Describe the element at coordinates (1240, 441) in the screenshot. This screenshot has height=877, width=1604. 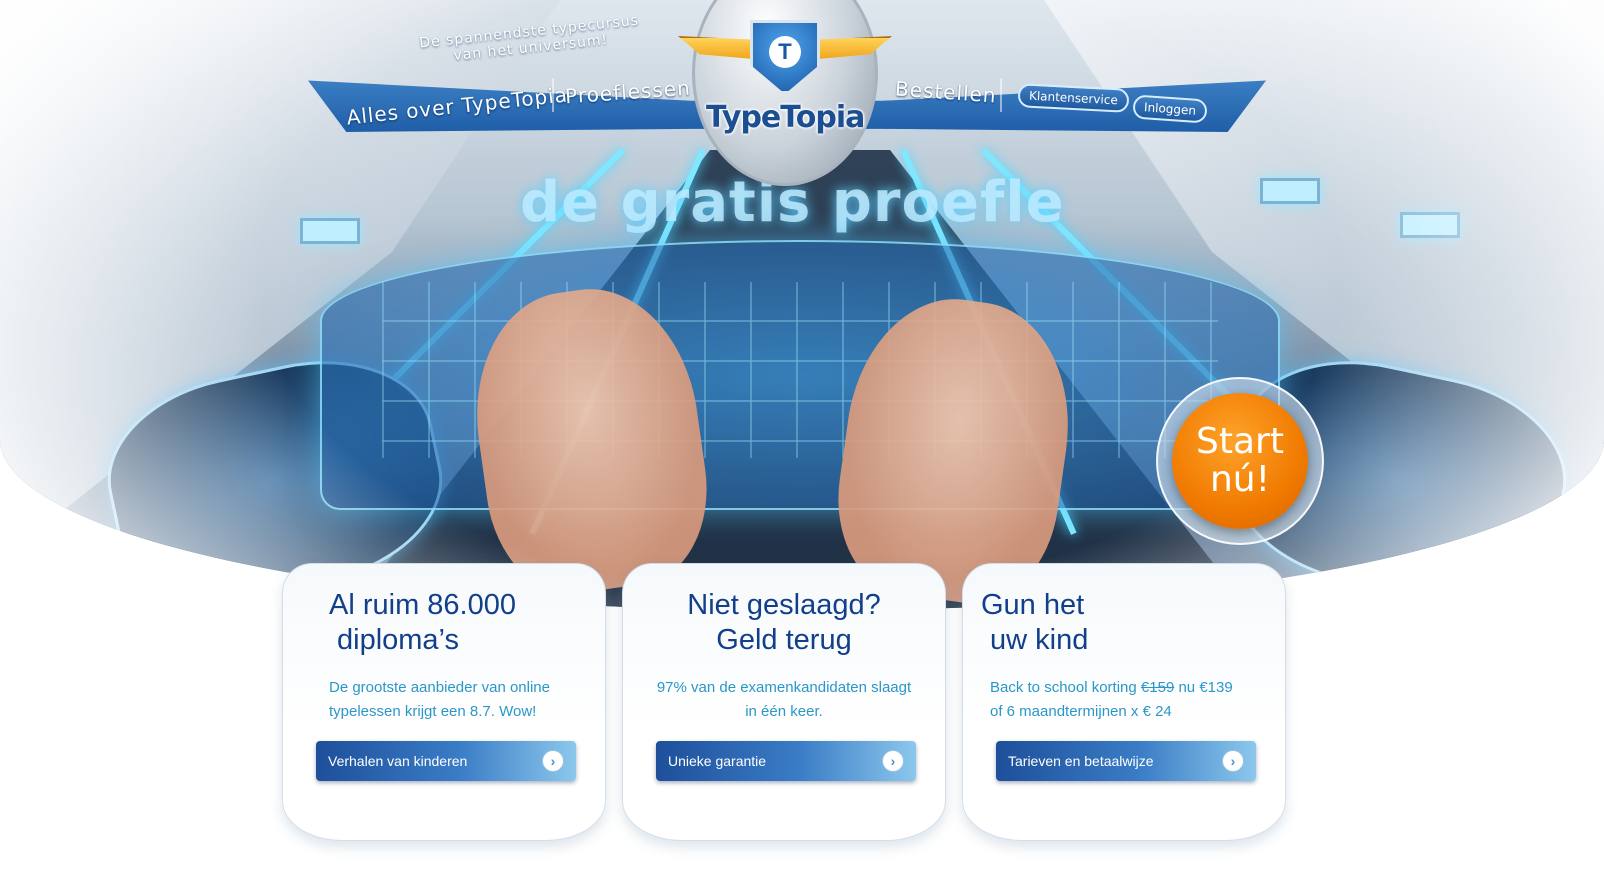
I see `start-label-line-1: Start` at that location.